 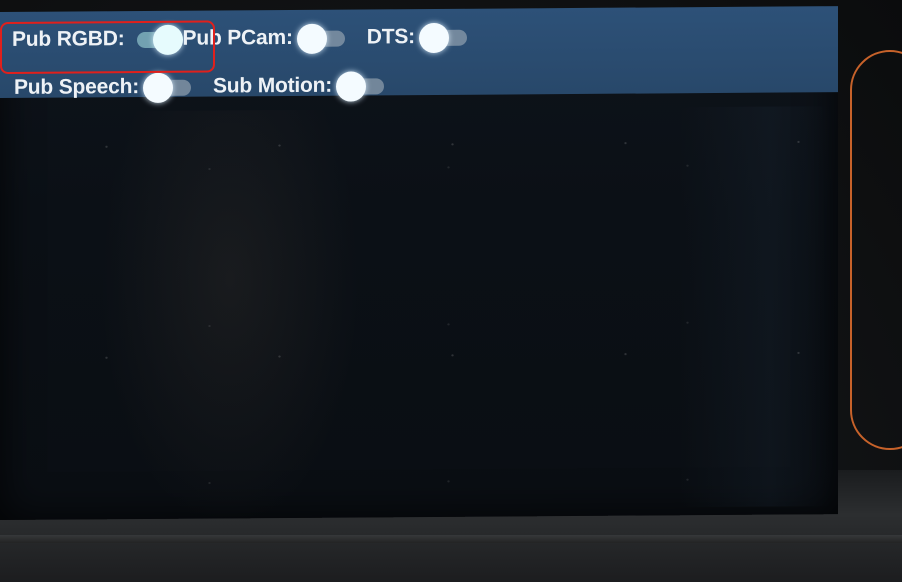 I want to click on device-bezel-ridge, so click(x=451, y=539).